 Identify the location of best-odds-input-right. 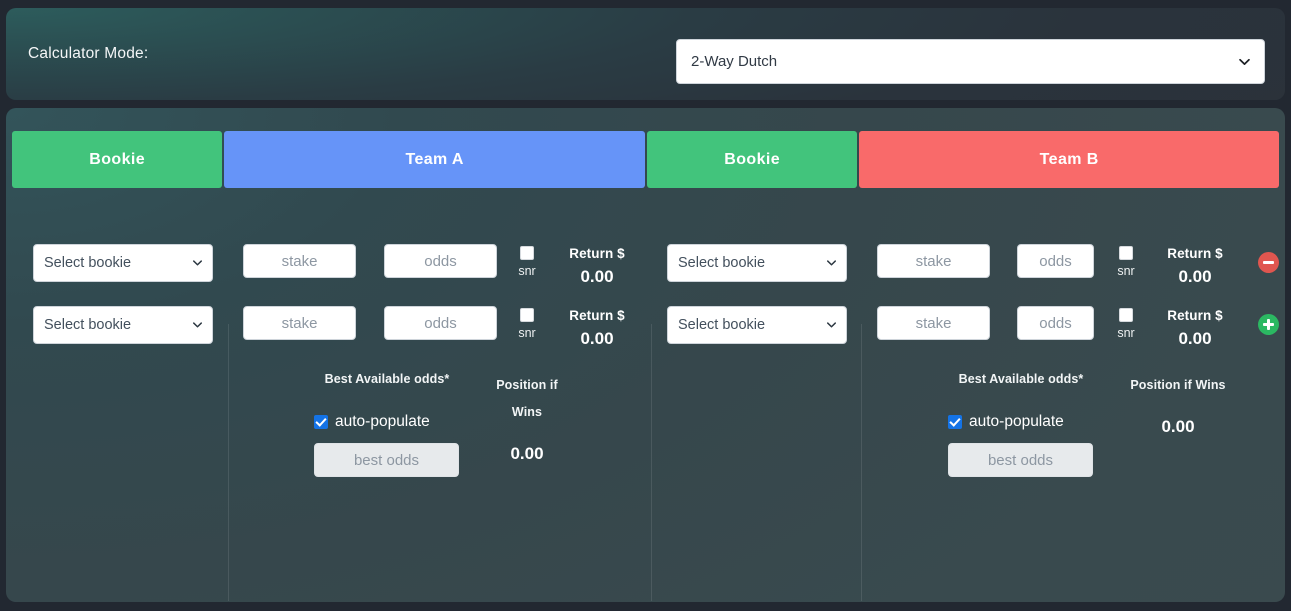
(1020, 460).